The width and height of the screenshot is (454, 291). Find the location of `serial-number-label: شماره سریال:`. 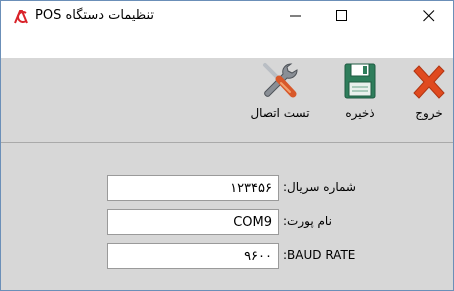

serial-number-label: شماره سریال: is located at coordinates (319, 187).